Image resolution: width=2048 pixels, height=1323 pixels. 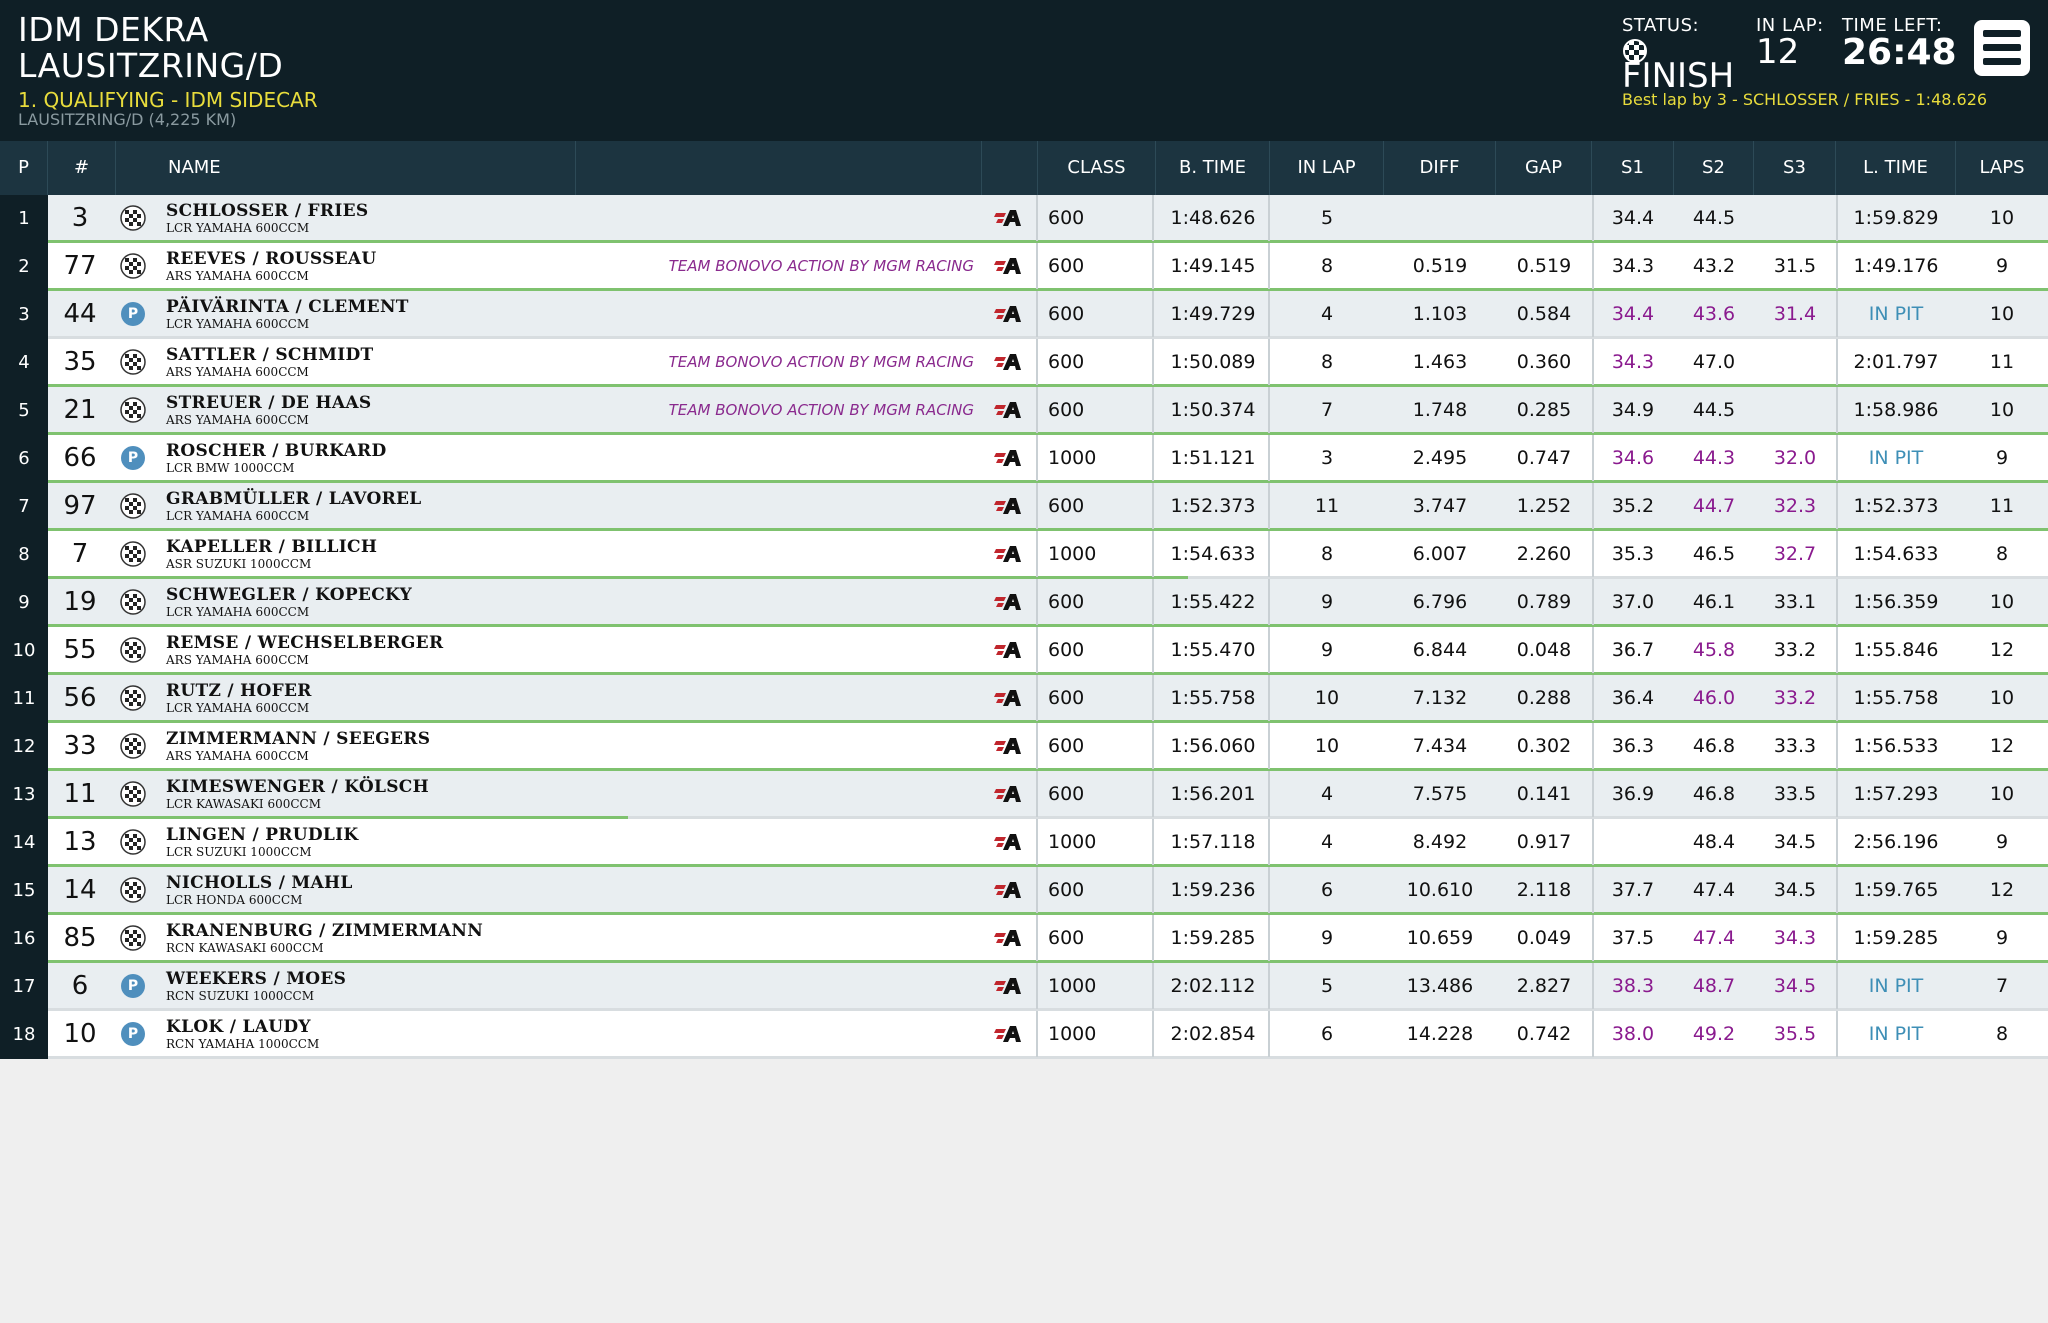 What do you see at coordinates (1896, 650) in the screenshot?
I see `last-time-cell: 1:55.846` at bounding box center [1896, 650].